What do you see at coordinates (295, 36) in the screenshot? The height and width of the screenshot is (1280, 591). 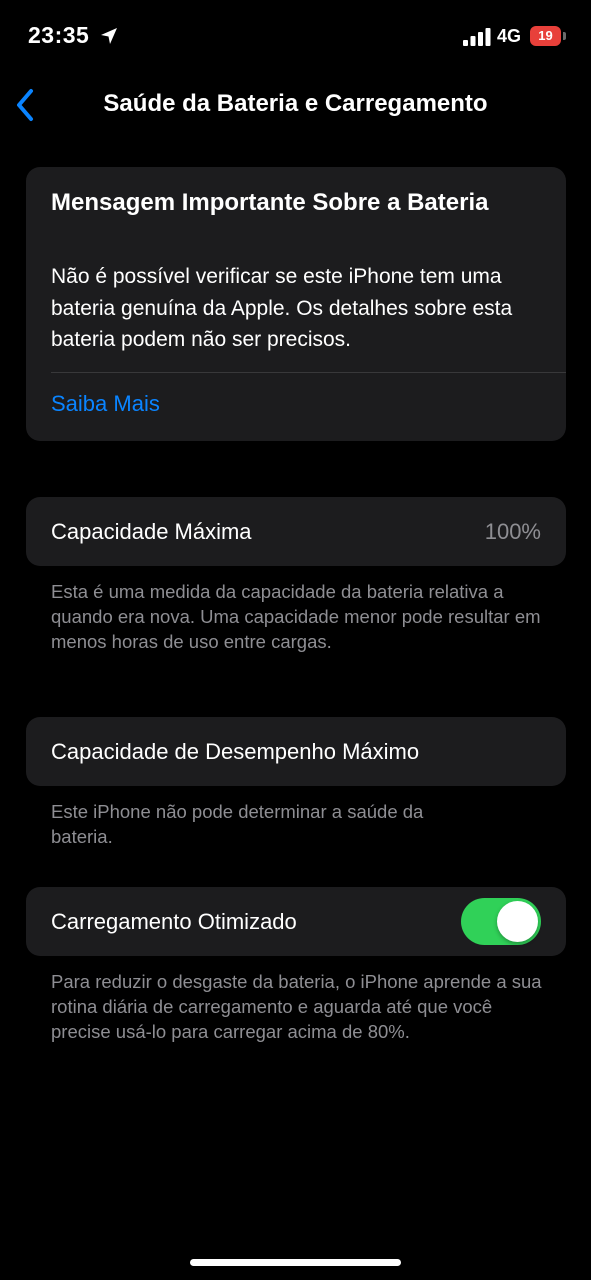 I see `status-bar: 23:35 4G 19` at bounding box center [295, 36].